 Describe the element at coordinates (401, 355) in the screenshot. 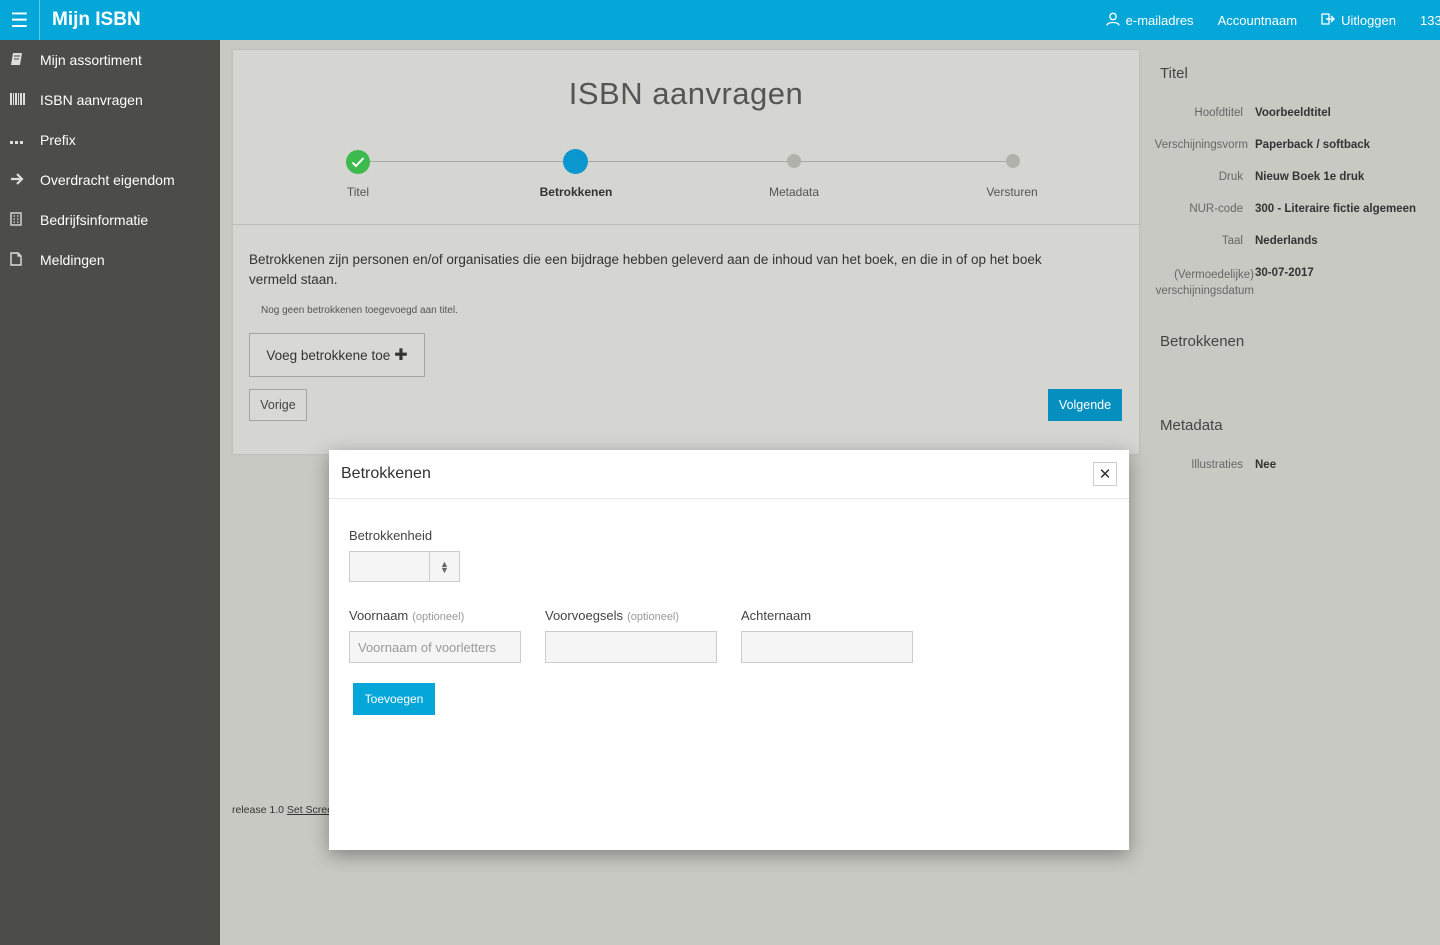

I see `plus-icon: ✚` at that location.